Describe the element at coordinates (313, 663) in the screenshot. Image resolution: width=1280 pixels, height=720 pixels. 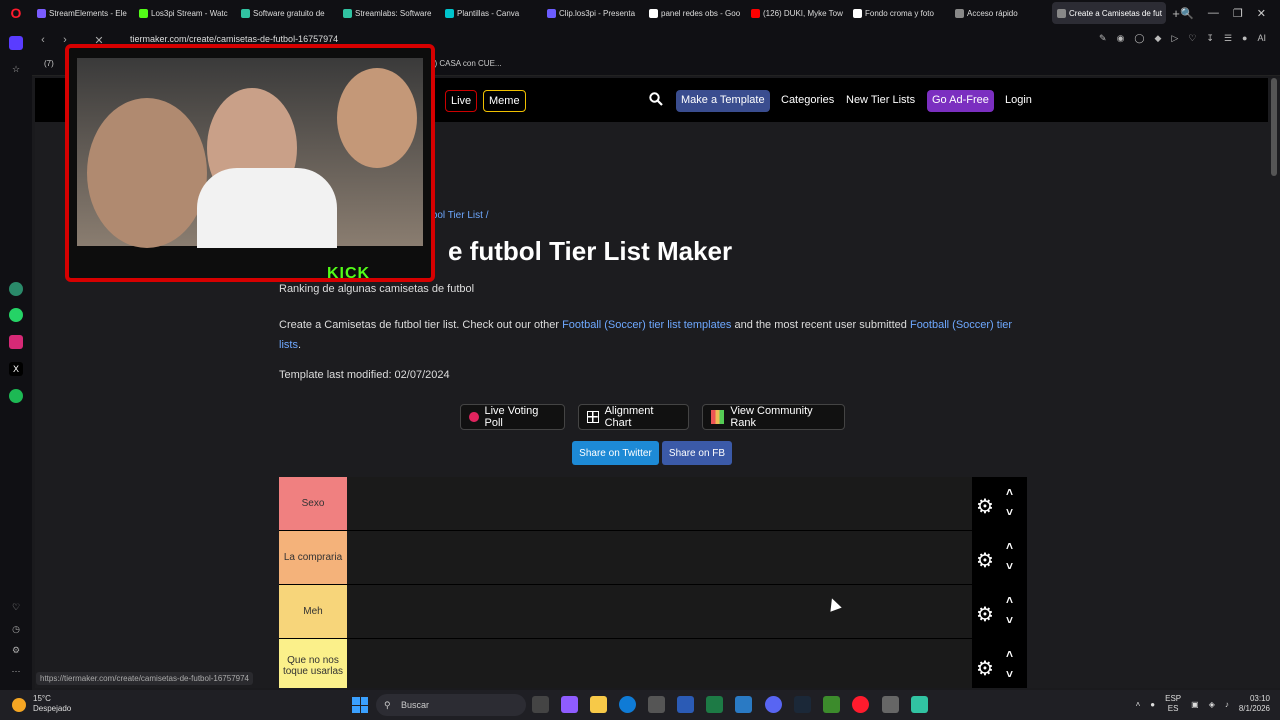
I see `tier-label: Que no nos toque usarlas` at that location.